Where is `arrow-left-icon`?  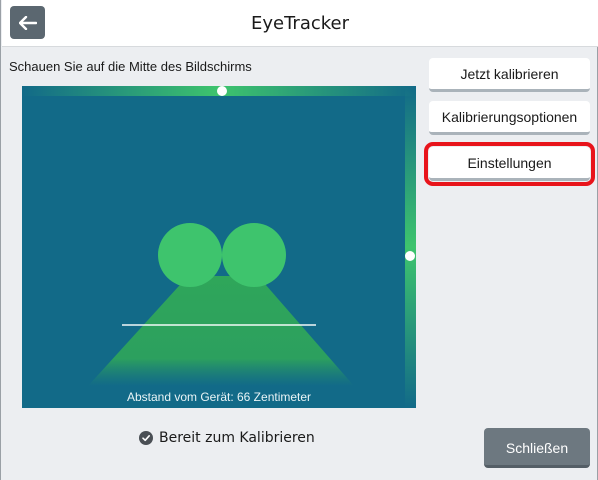 arrow-left-icon is located at coordinates (27, 22).